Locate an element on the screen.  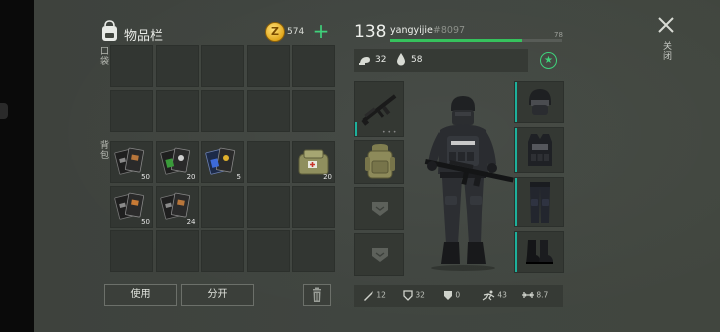
water-icon is located at coordinates (401, 59).